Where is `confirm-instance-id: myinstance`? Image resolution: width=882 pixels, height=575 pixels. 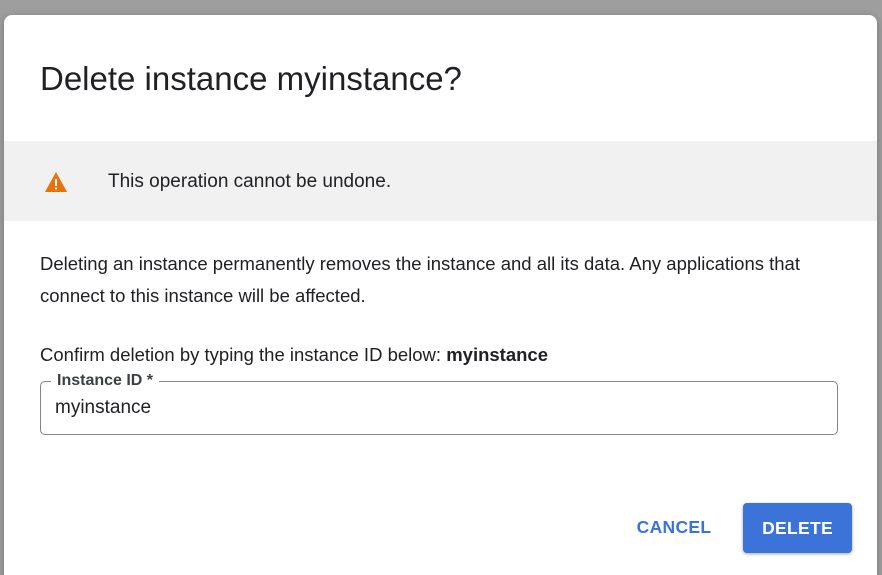 confirm-instance-id: myinstance is located at coordinates (497, 354).